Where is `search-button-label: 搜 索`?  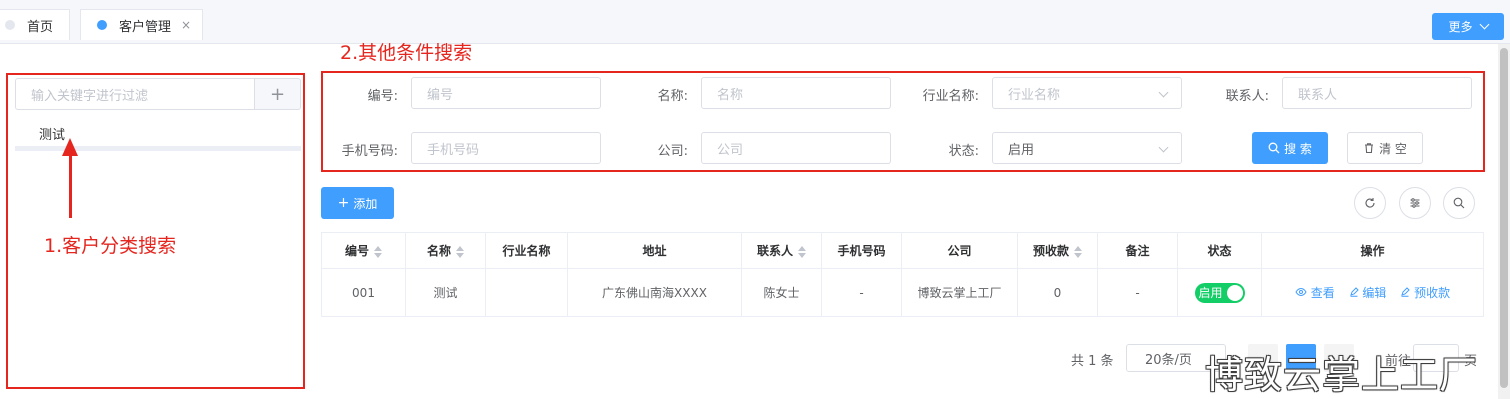
search-button-label: 搜 索 is located at coordinates (1298, 148).